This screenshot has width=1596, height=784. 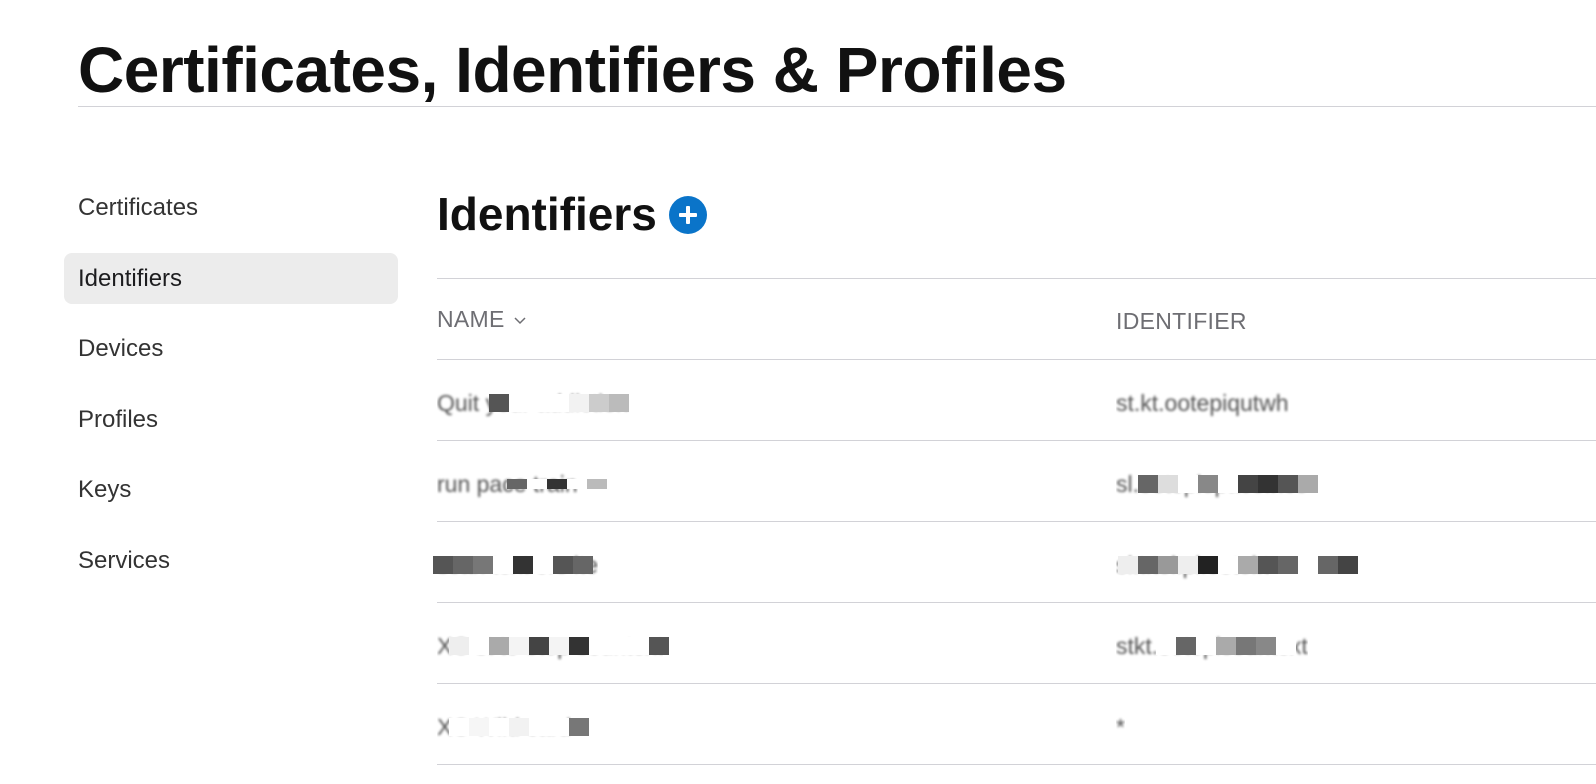 I want to click on chevron-down-icon, so click(x=520, y=321).